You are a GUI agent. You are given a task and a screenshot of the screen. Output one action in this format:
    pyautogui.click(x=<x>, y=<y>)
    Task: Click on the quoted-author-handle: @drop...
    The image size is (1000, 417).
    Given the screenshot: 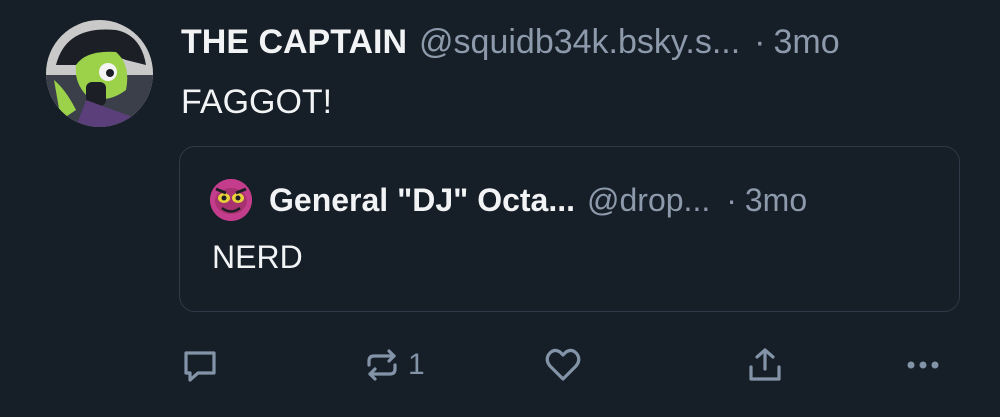 What is the action you would take?
    pyautogui.click(x=649, y=200)
    